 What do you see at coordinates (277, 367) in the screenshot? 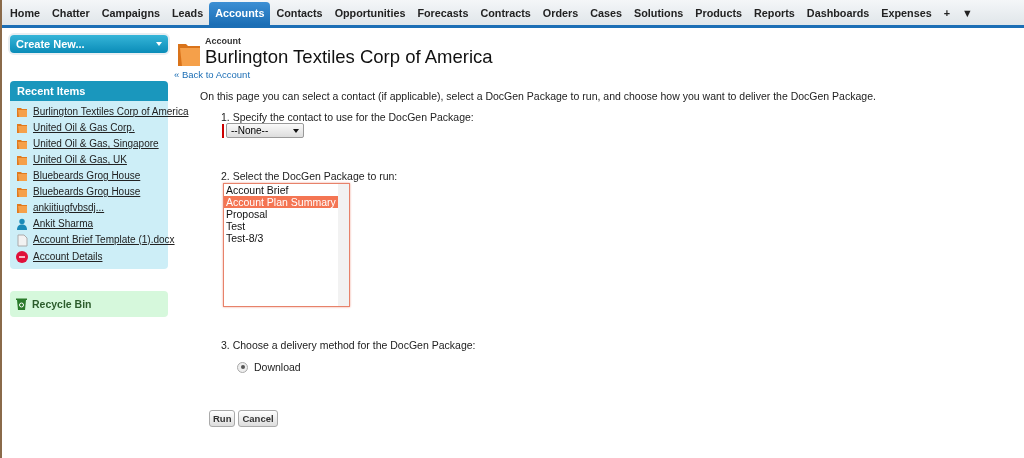
I see `radio-label: Download` at bounding box center [277, 367].